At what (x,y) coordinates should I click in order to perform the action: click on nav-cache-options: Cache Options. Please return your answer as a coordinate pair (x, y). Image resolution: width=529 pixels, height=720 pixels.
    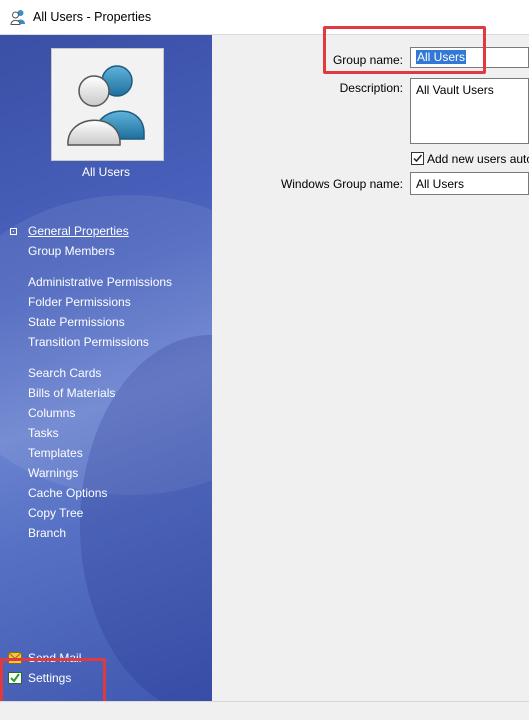
    Looking at the image, I should click on (71, 493).